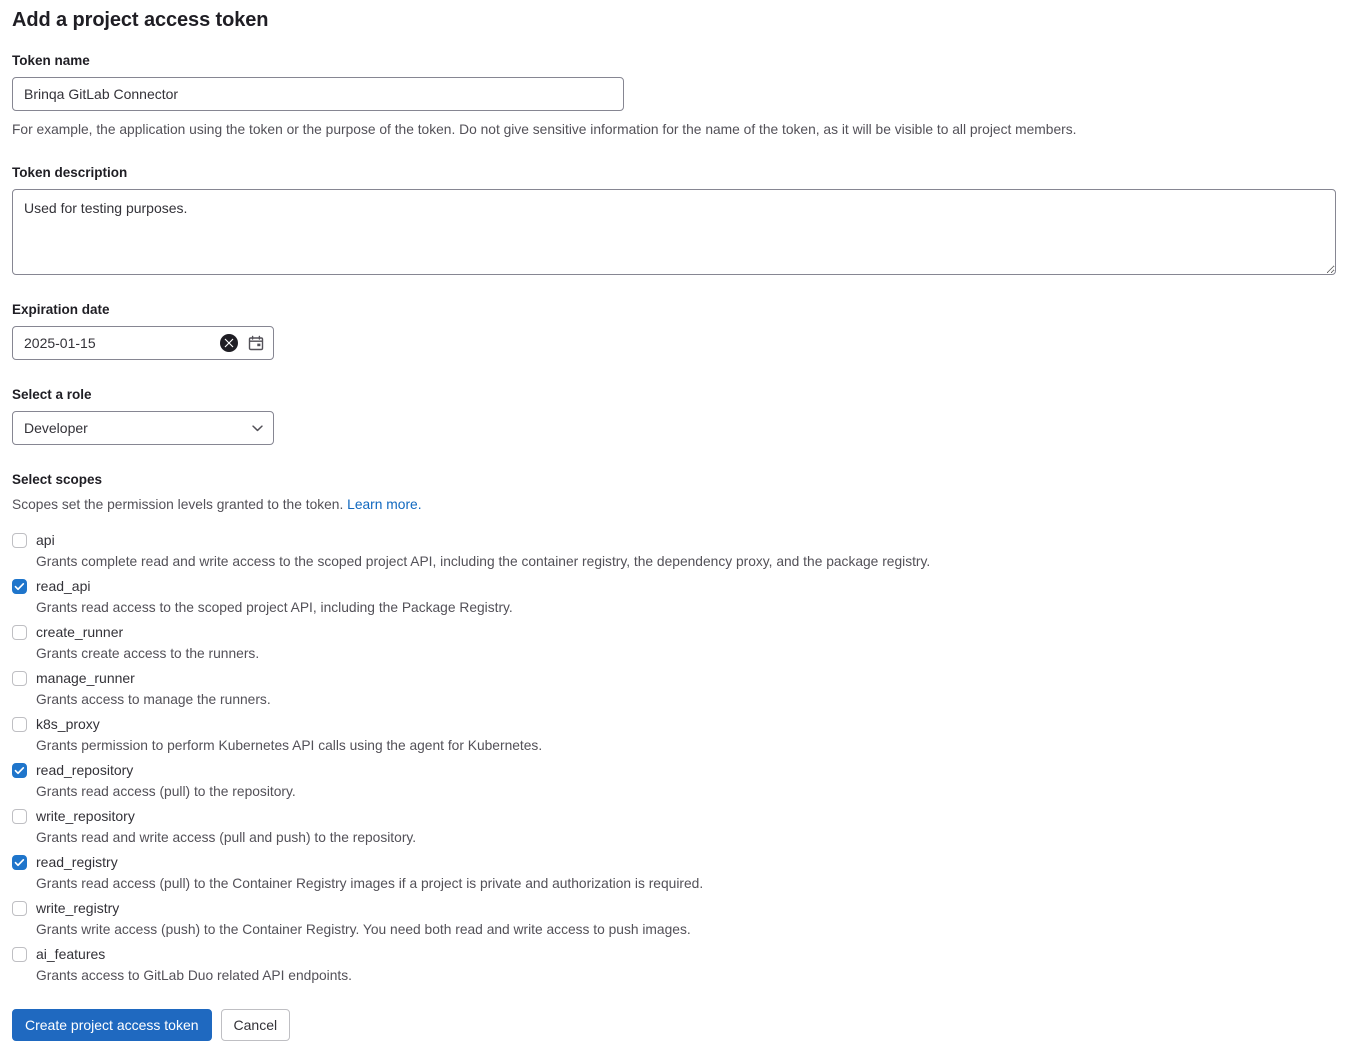  I want to click on scope-name-label: read_registry, so click(77, 862).